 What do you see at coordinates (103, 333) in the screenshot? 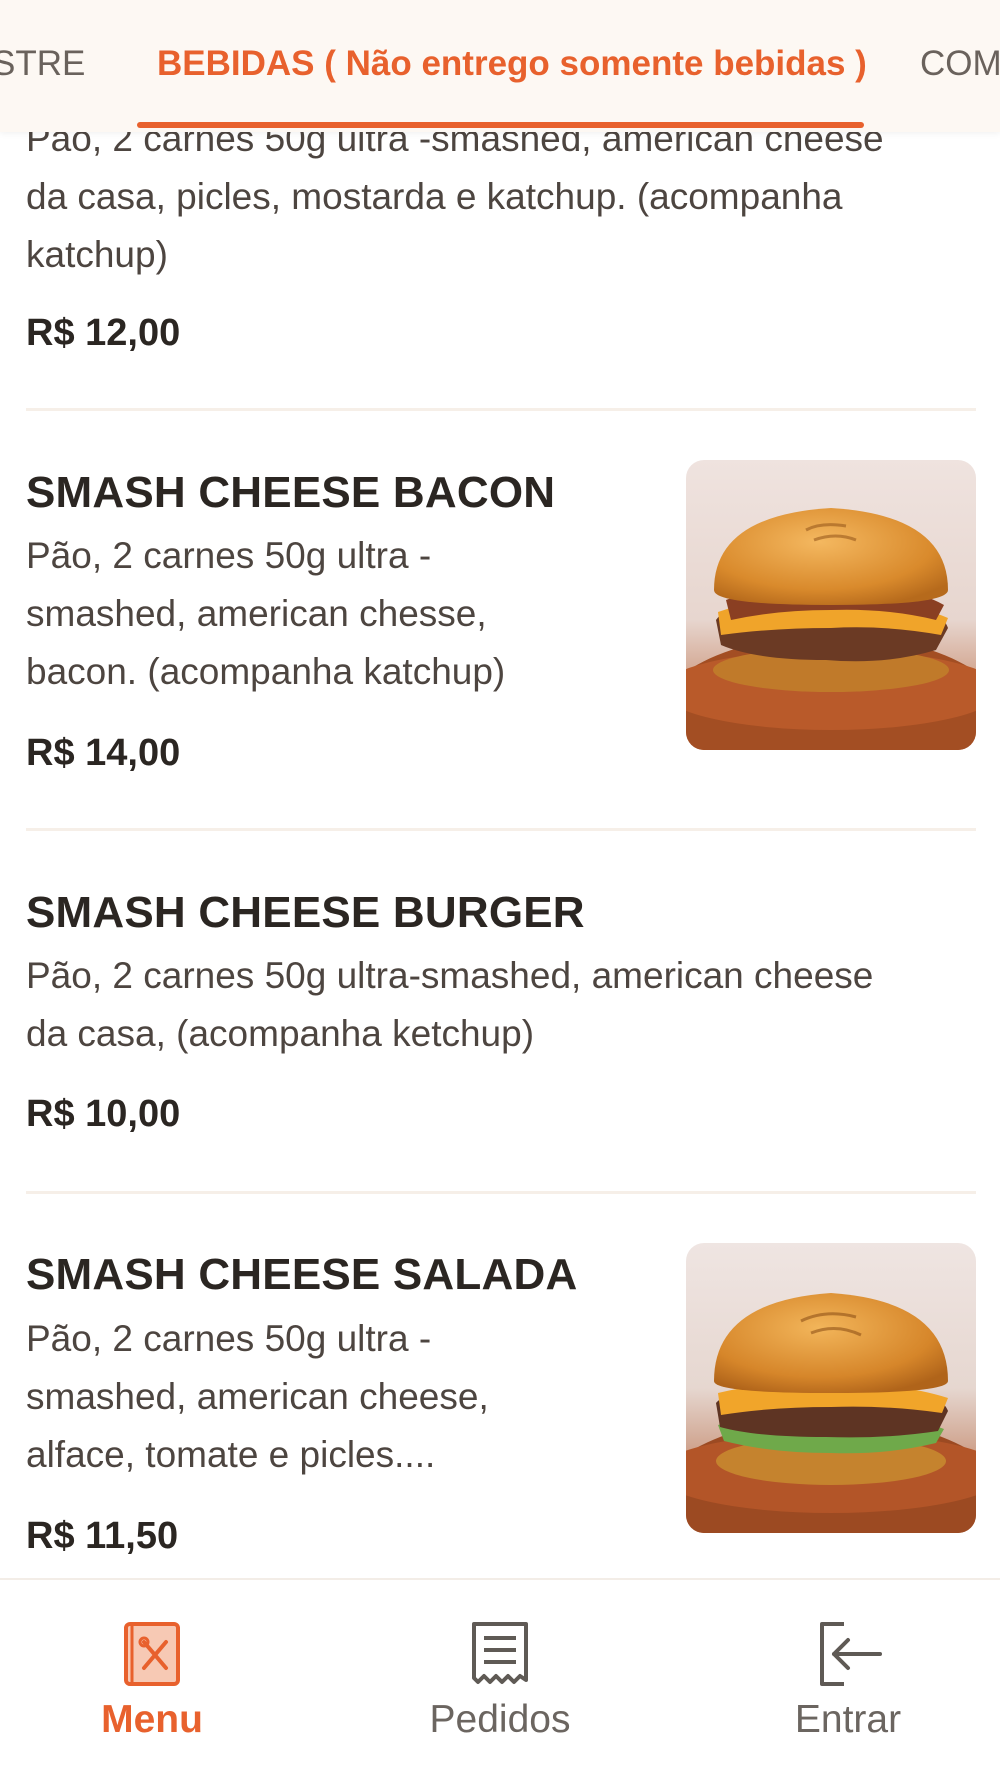
I see `item-price: R$ 12,00` at bounding box center [103, 333].